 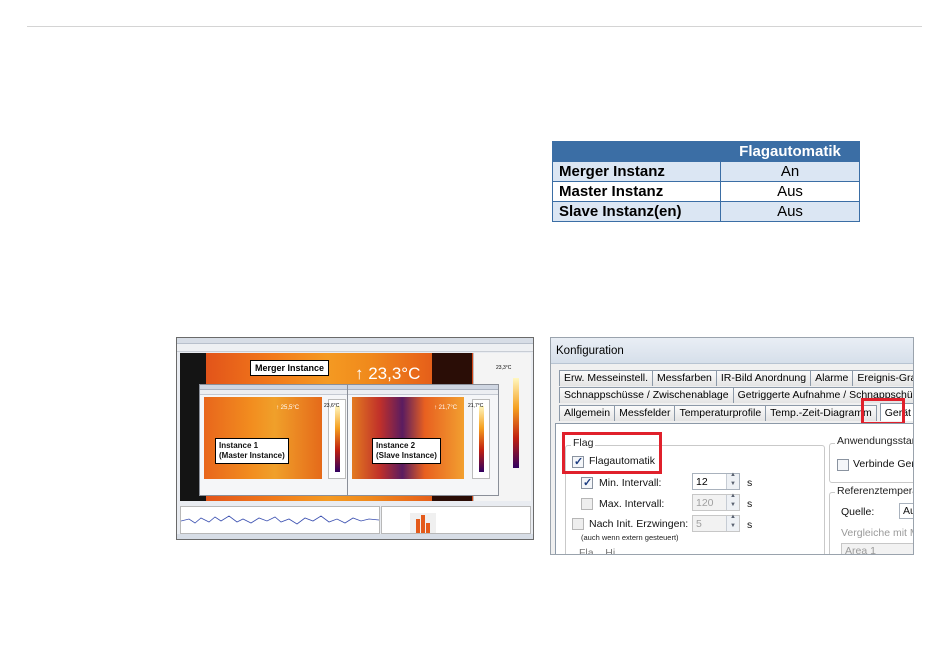 What do you see at coordinates (882, 378) in the screenshot?
I see `tab-ereignis-grabber: Ereignis-Grabb` at bounding box center [882, 378].